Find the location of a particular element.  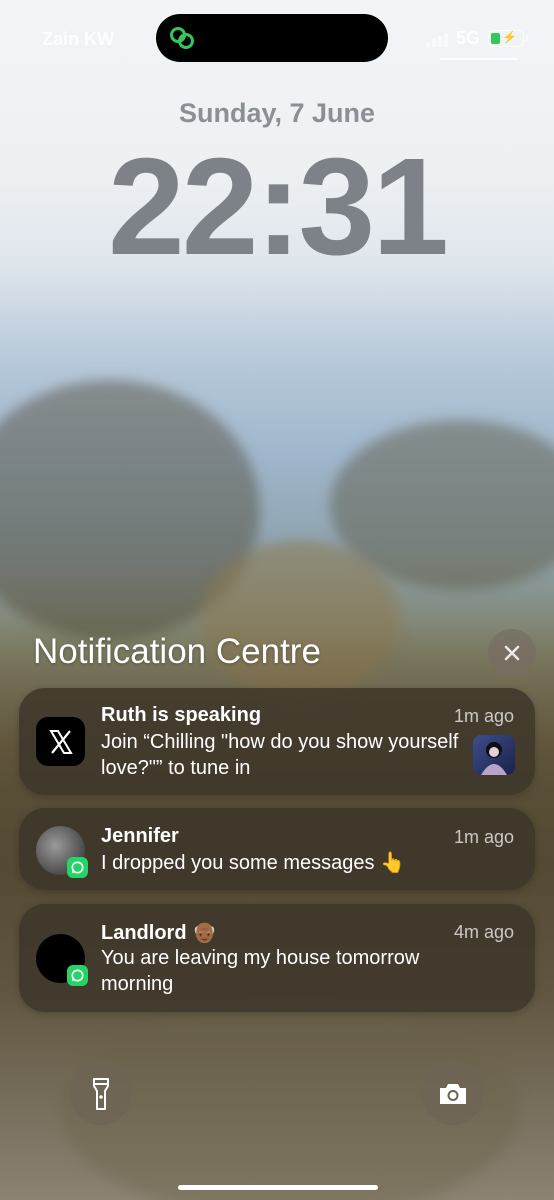

carrier-label: Zain KW is located at coordinates (78, 39).